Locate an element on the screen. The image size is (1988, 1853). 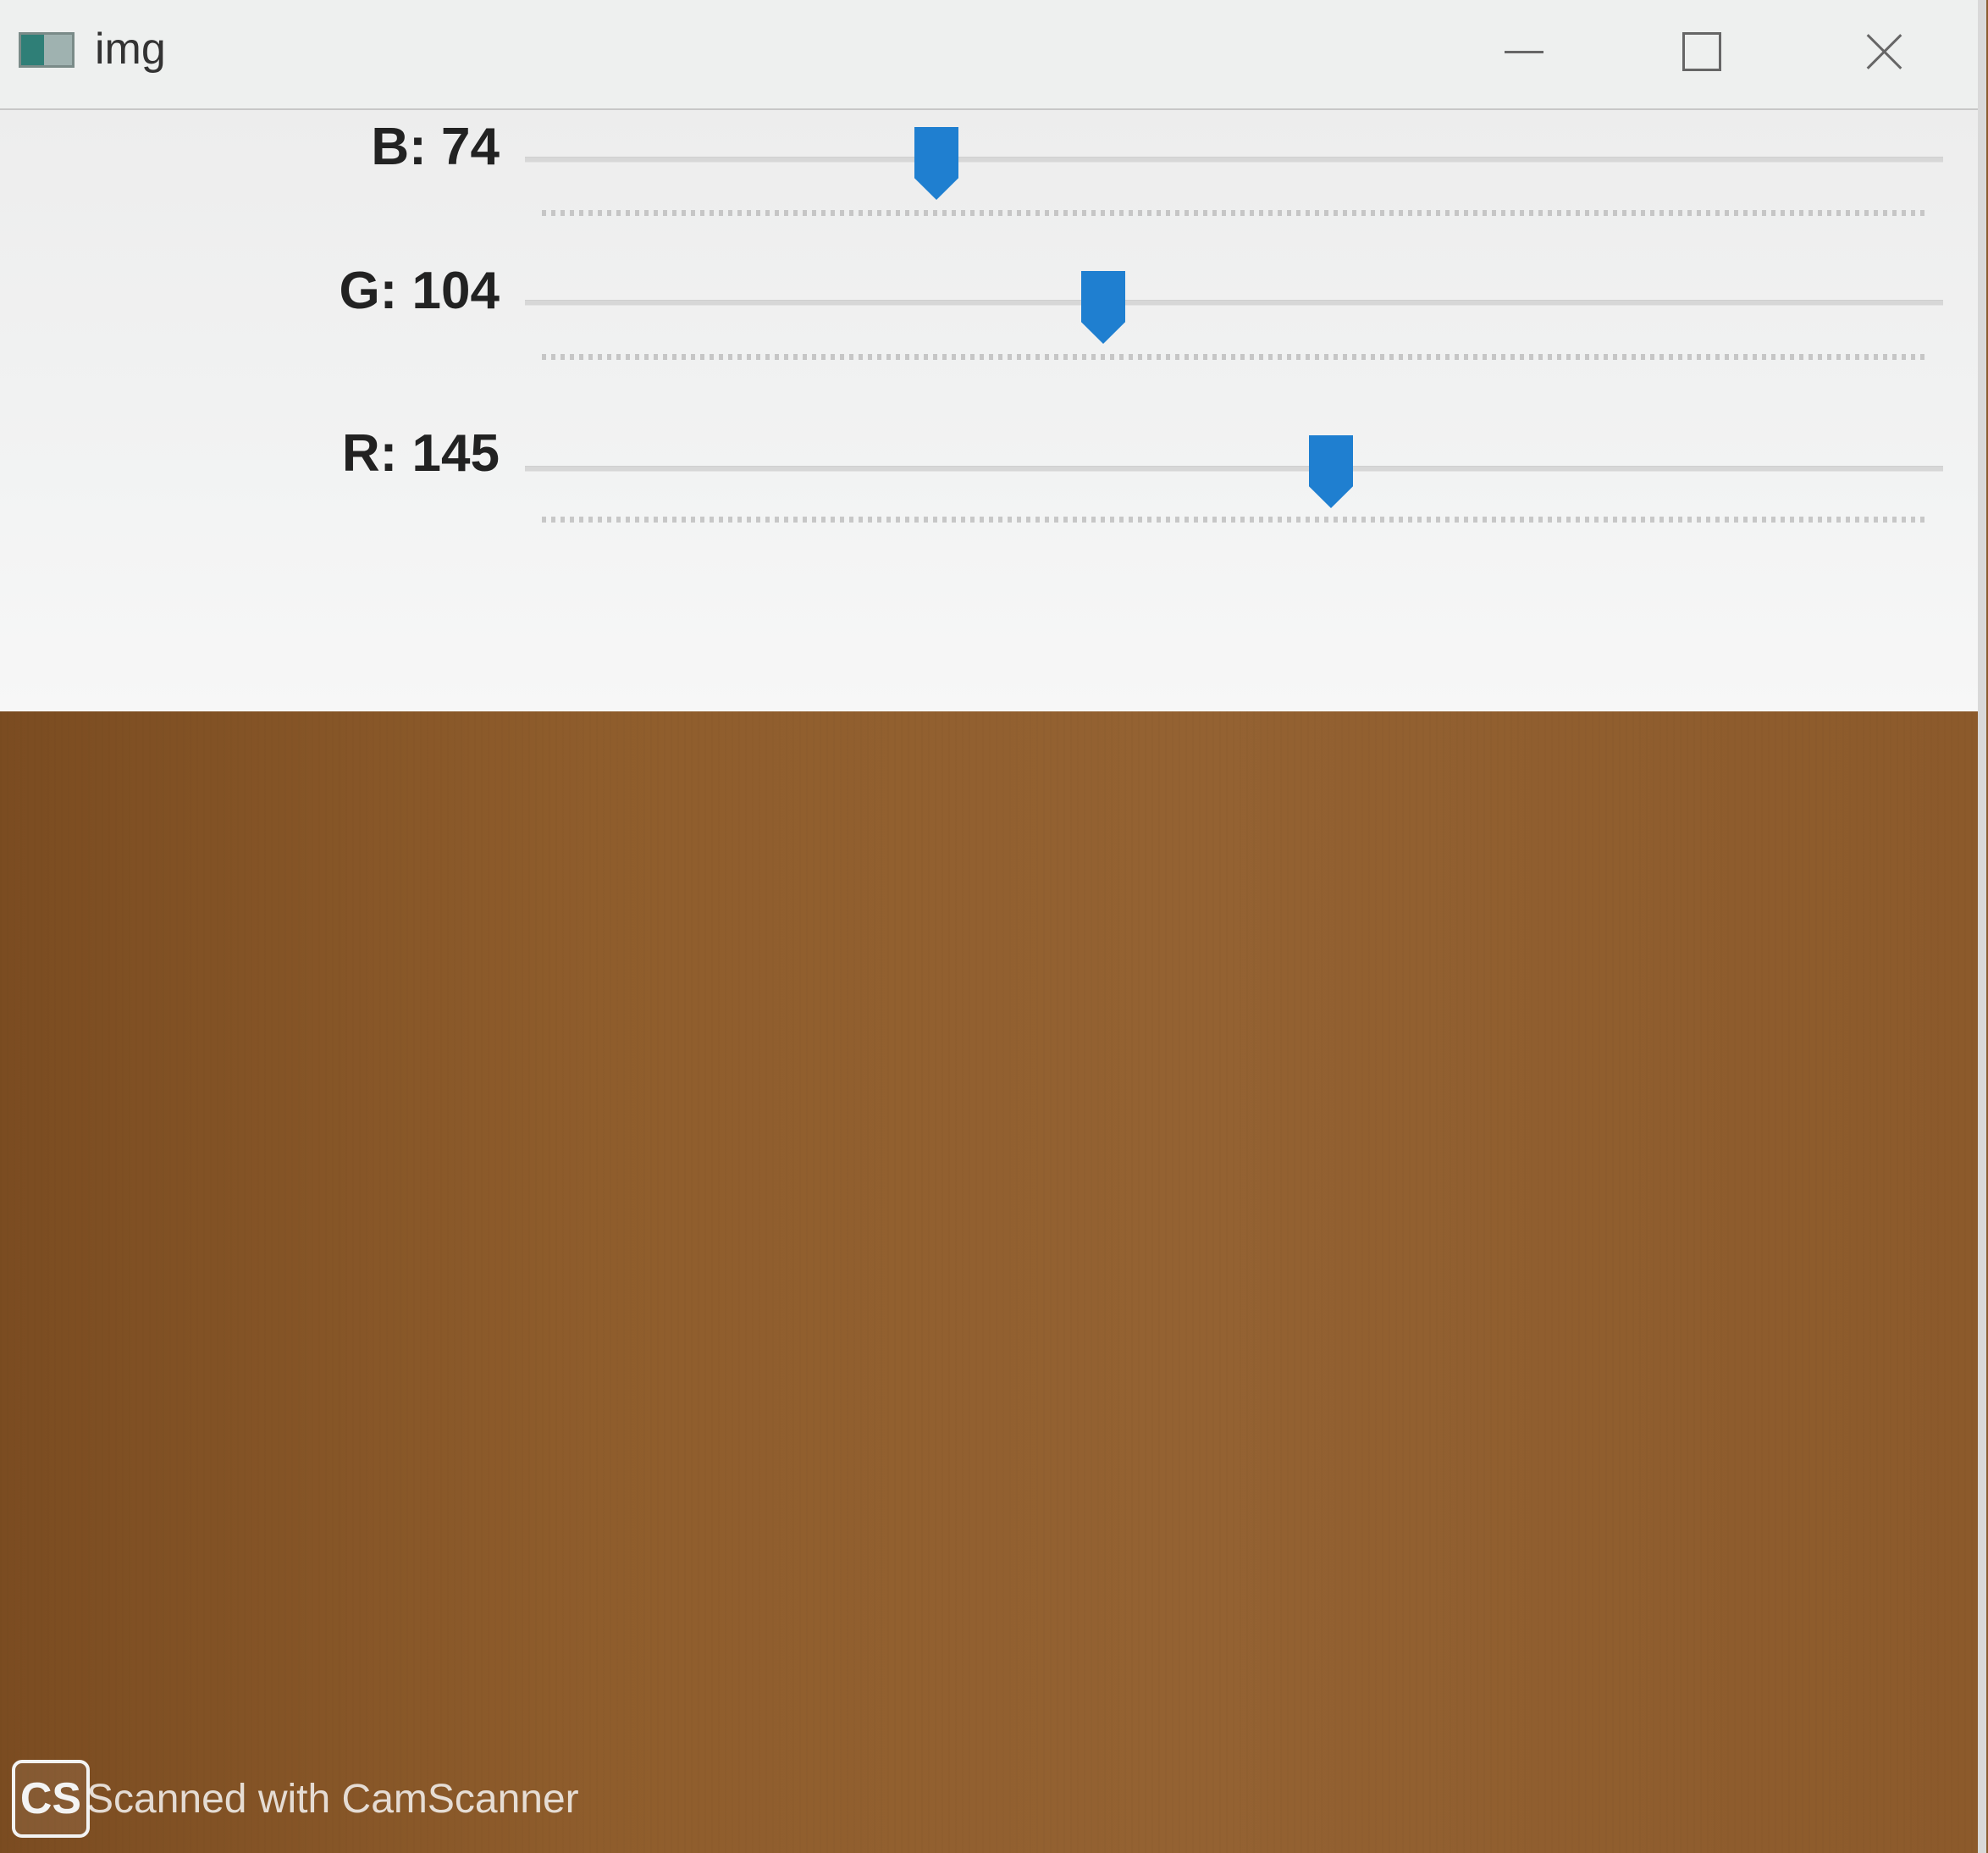
red-slider-track is located at coordinates (1234, 469).